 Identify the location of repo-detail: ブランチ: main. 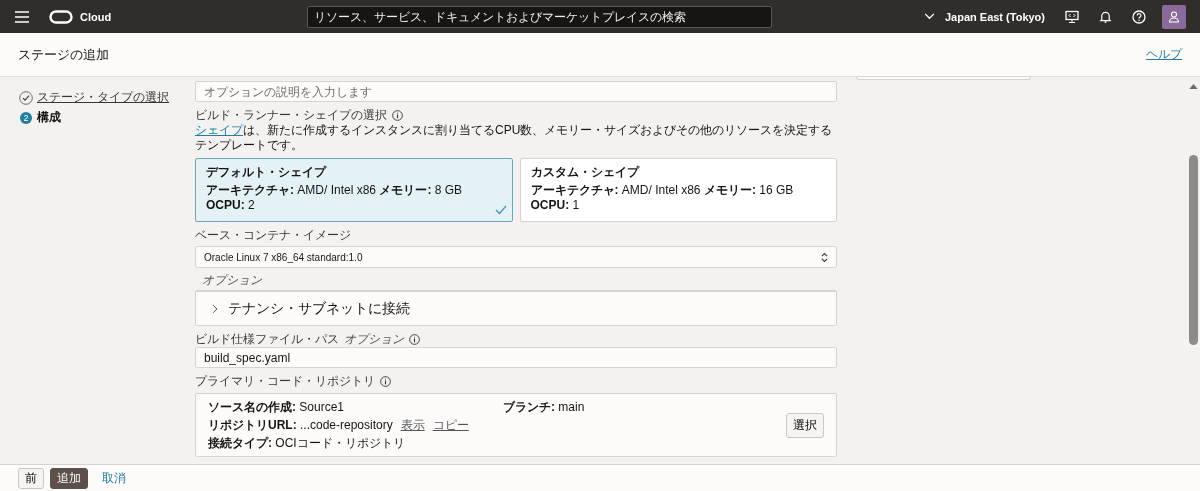
(544, 407).